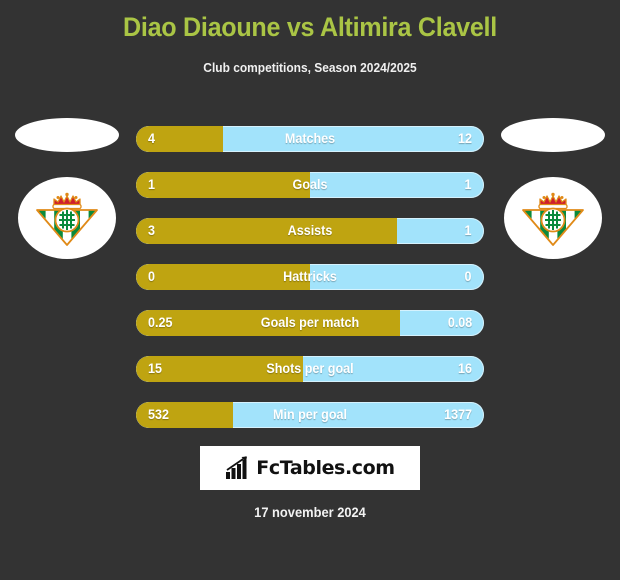 The width and height of the screenshot is (620, 580). What do you see at coordinates (310, 27) in the screenshot?
I see `page-title: Diao Diaoune vs Altimira Clavell` at bounding box center [310, 27].